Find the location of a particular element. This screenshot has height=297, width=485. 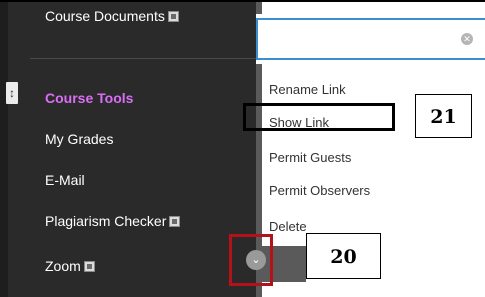

sidebar-heading-course-tools: Course Tools is located at coordinates (89, 98).